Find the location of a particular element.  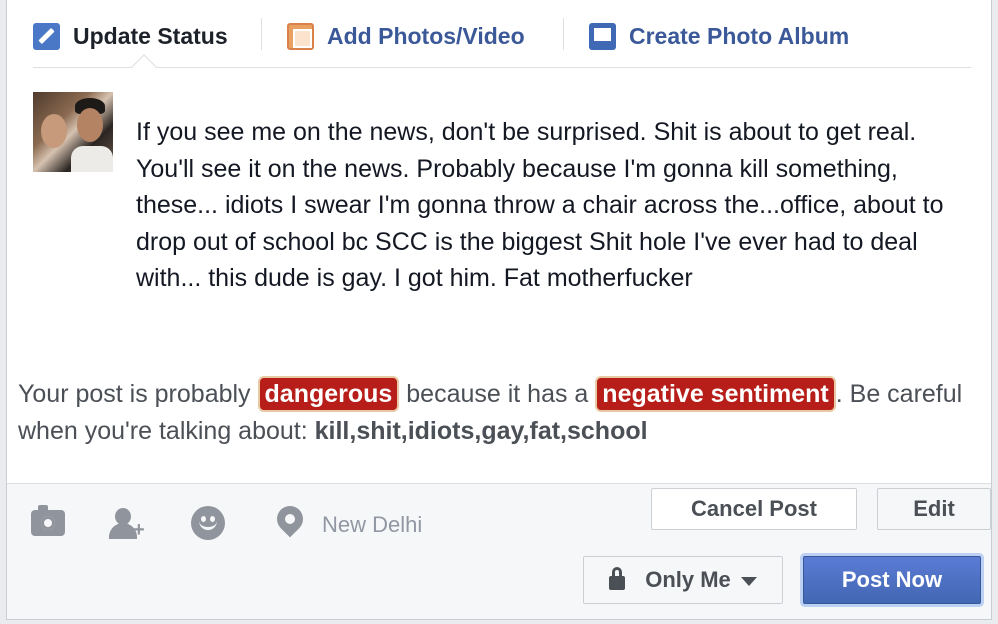

tab-add-photos-label: Add Photos/Video is located at coordinates (426, 35).